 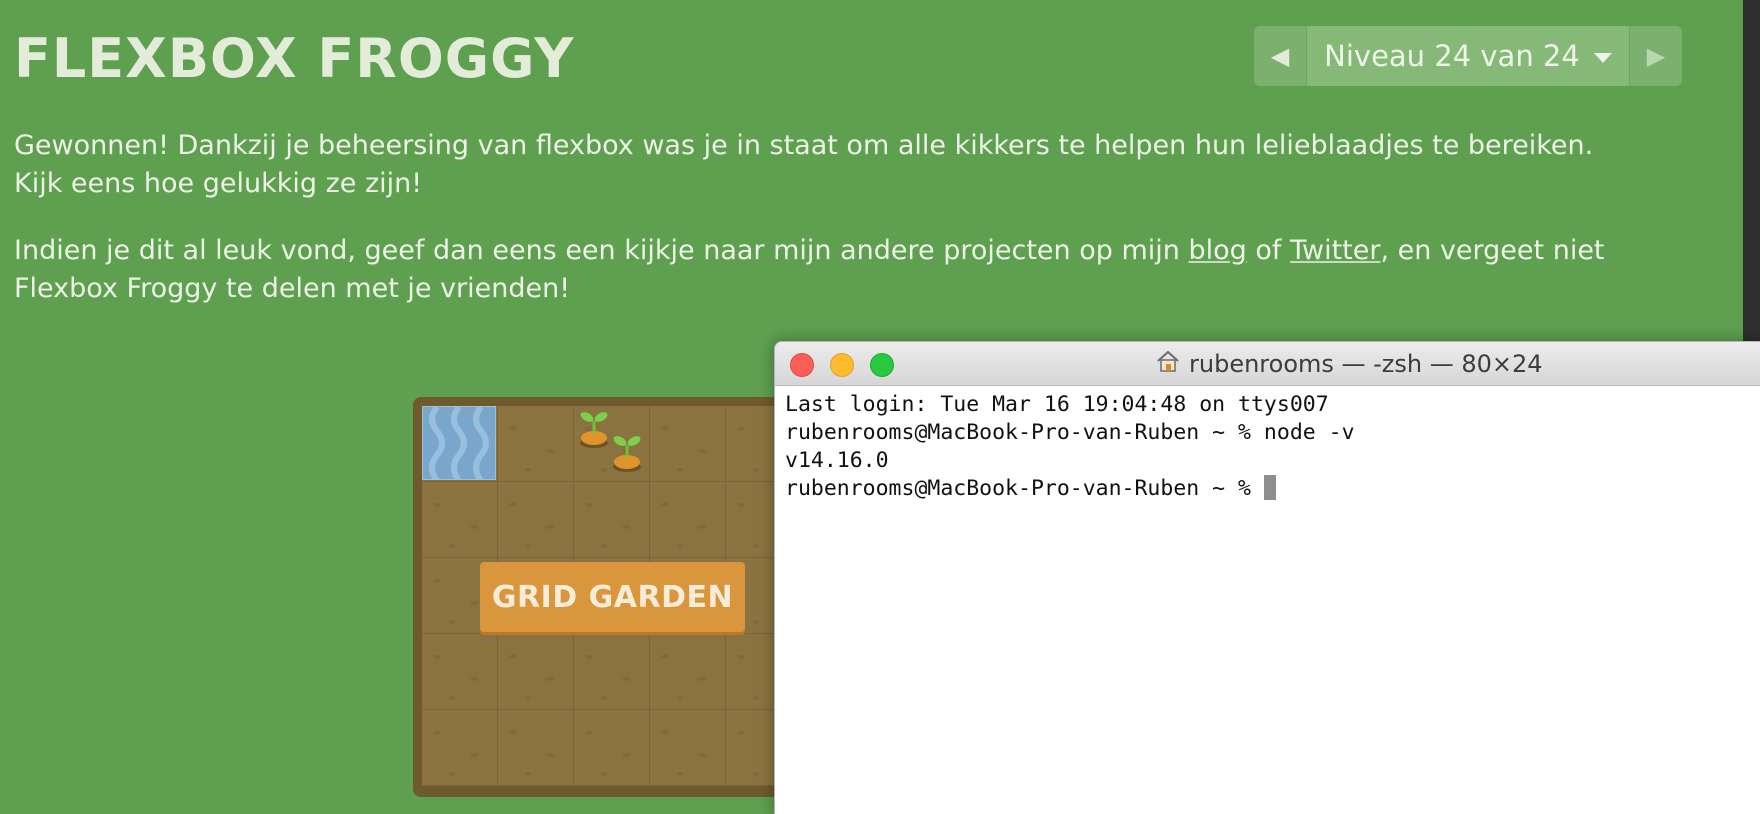 What do you see at coordinates (612, 597) in the screenshot?
I see `grid-garden-button: GRID GARDEN` at bounding box center [612, 597].